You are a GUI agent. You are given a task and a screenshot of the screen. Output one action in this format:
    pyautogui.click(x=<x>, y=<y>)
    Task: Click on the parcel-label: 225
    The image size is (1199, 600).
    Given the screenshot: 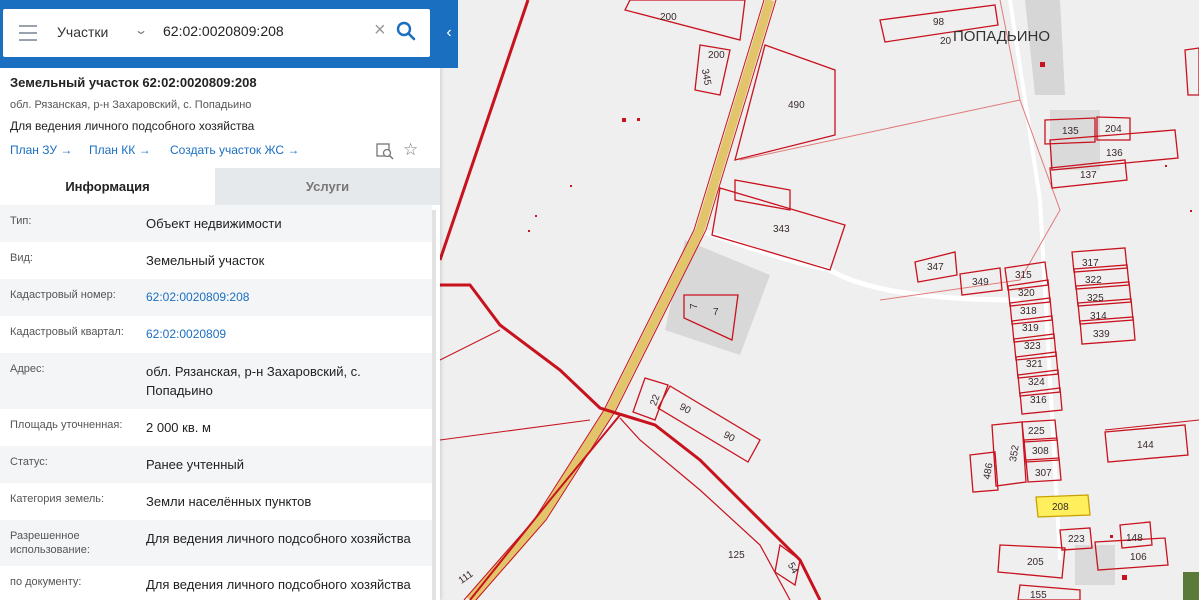 What is the action you would take?
    pyautogui.click(x=1036, y=431)
    